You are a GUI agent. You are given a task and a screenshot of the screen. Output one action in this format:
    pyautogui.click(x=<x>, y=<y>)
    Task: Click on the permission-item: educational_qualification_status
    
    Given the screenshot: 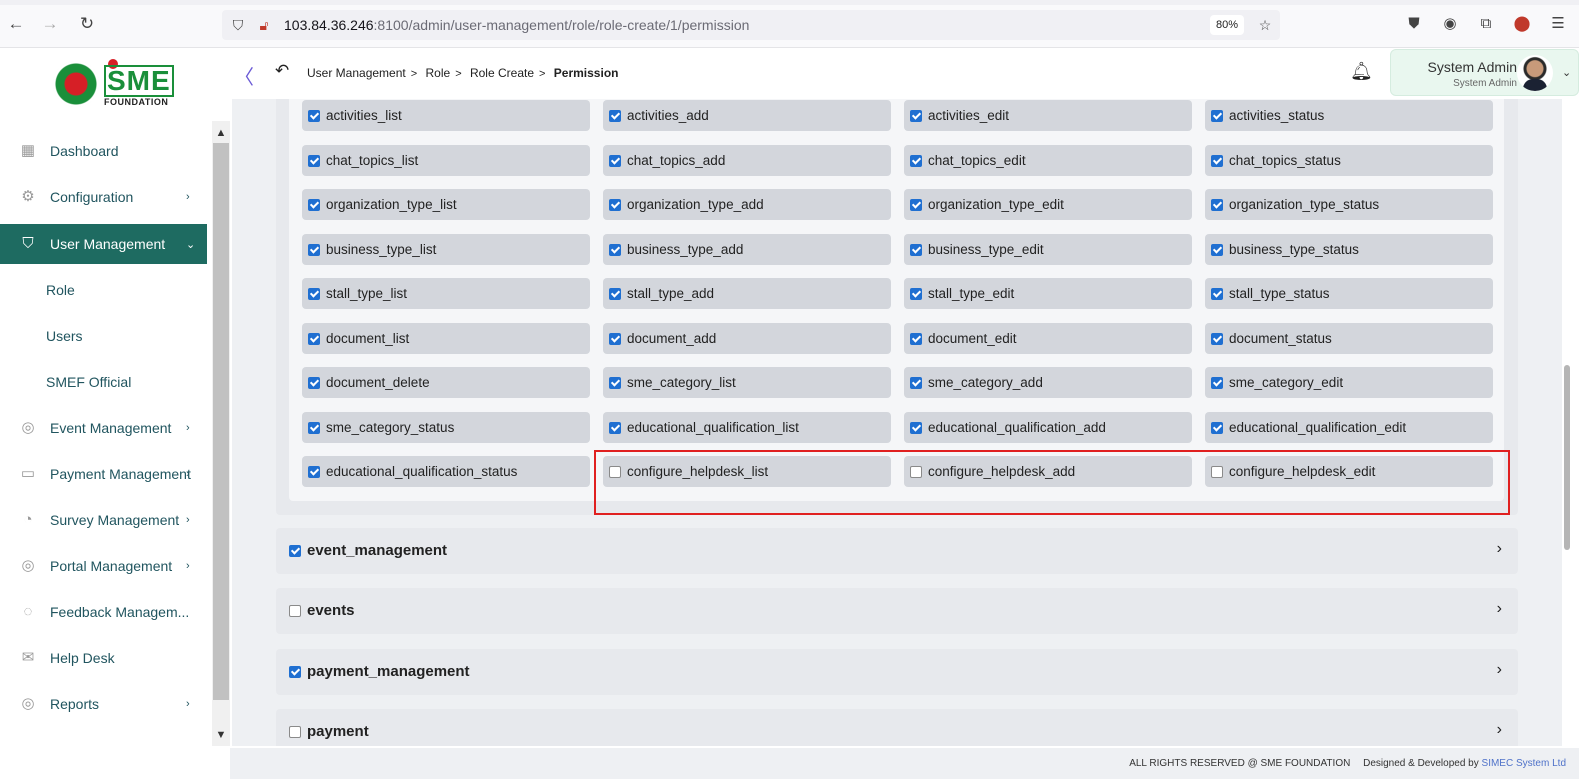 What is the action you would take?
    pyautogui.click(x=446, y=471)
    